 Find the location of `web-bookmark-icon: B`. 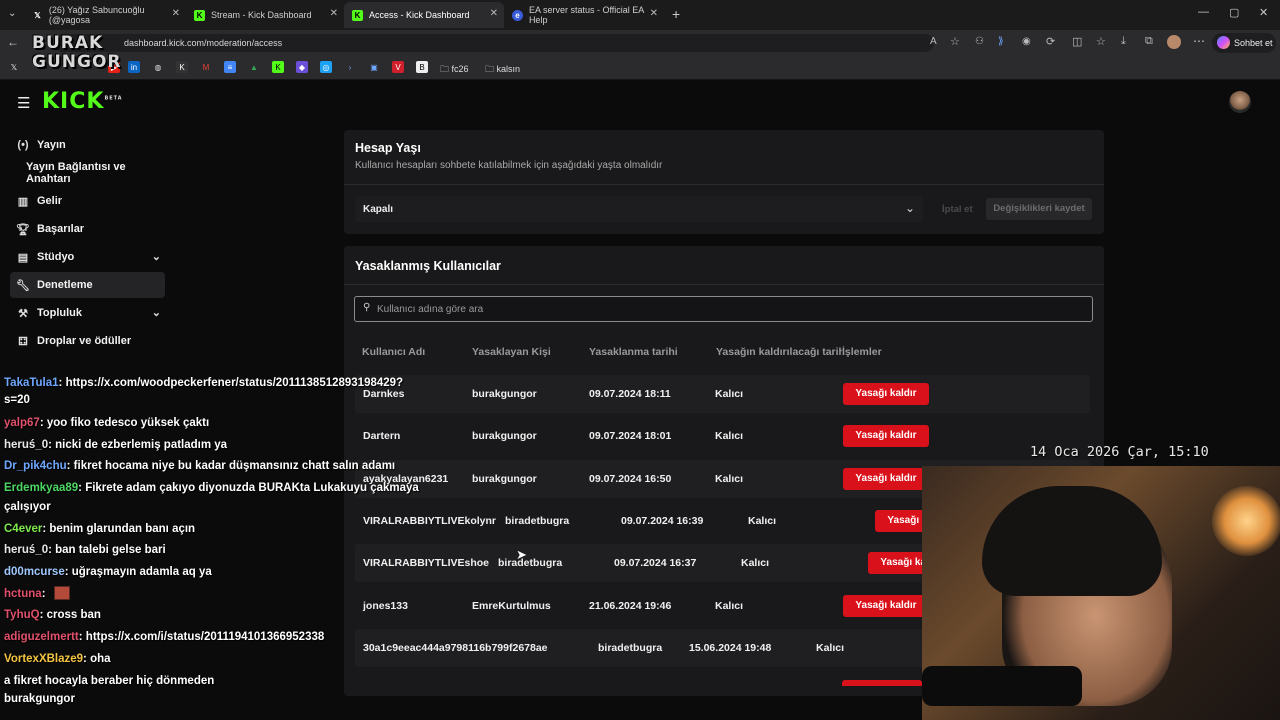

web-bookmark-icon: B is located at coordinates (422, 67).